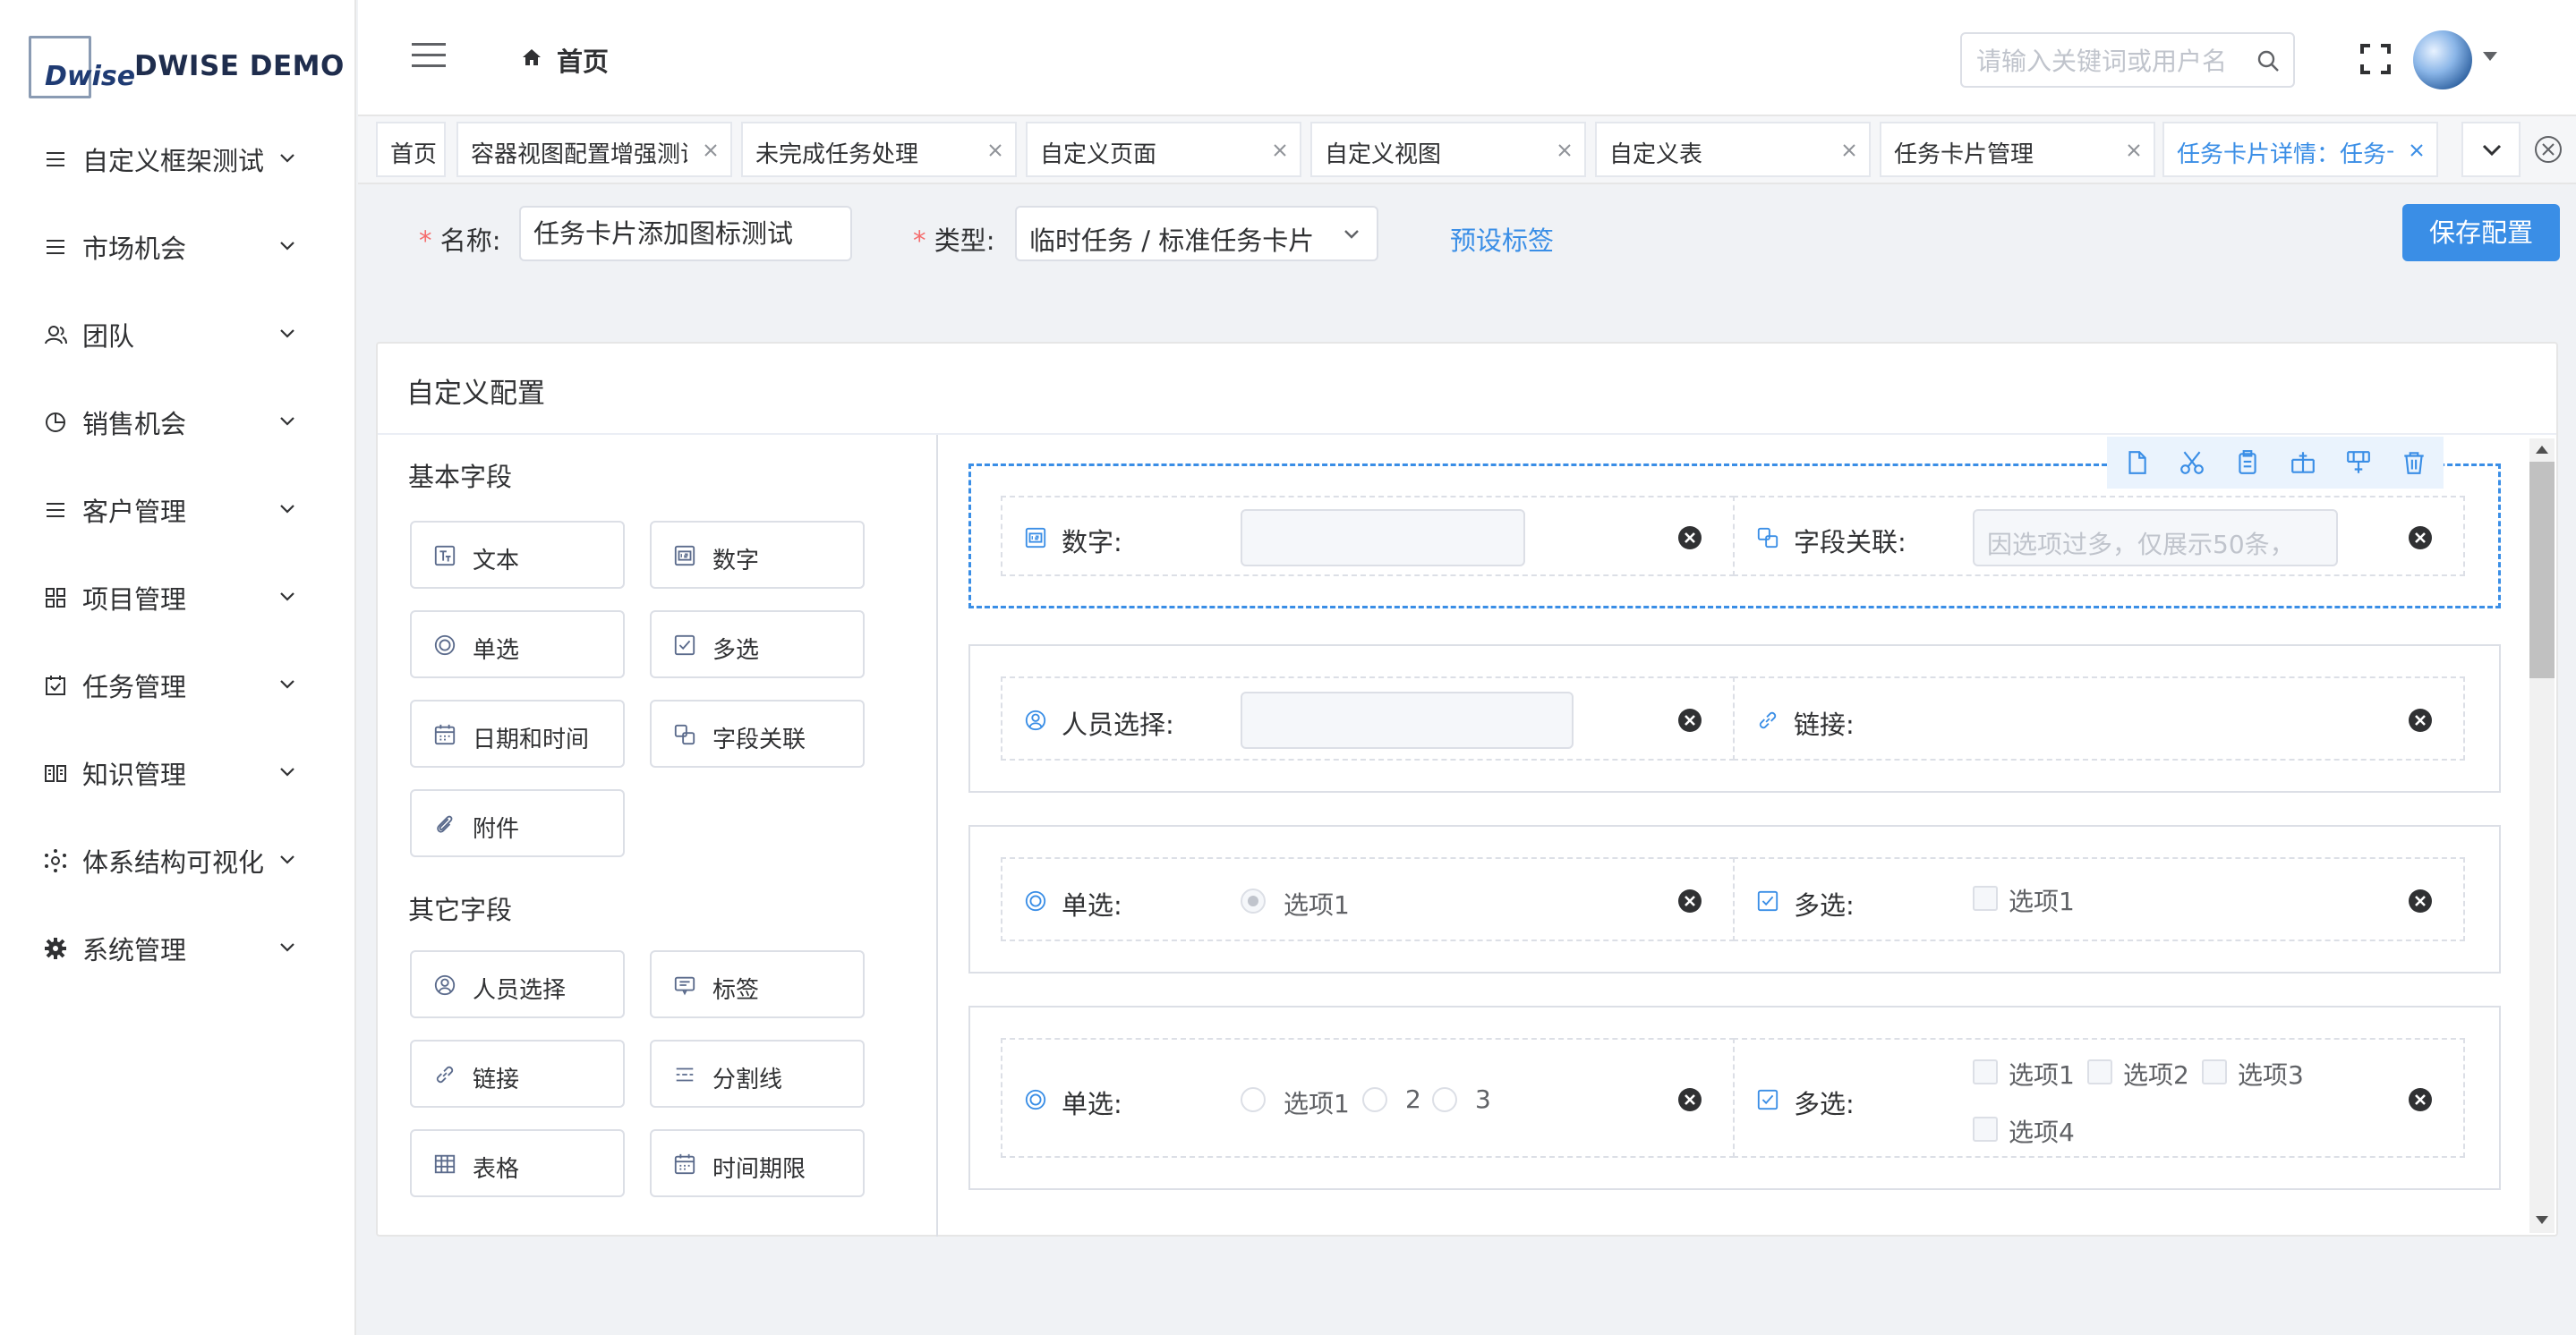  Describe the element at coordinates (177, 509) in the screenshot. I see `sidebar-item-5: 客户管理` at that location.